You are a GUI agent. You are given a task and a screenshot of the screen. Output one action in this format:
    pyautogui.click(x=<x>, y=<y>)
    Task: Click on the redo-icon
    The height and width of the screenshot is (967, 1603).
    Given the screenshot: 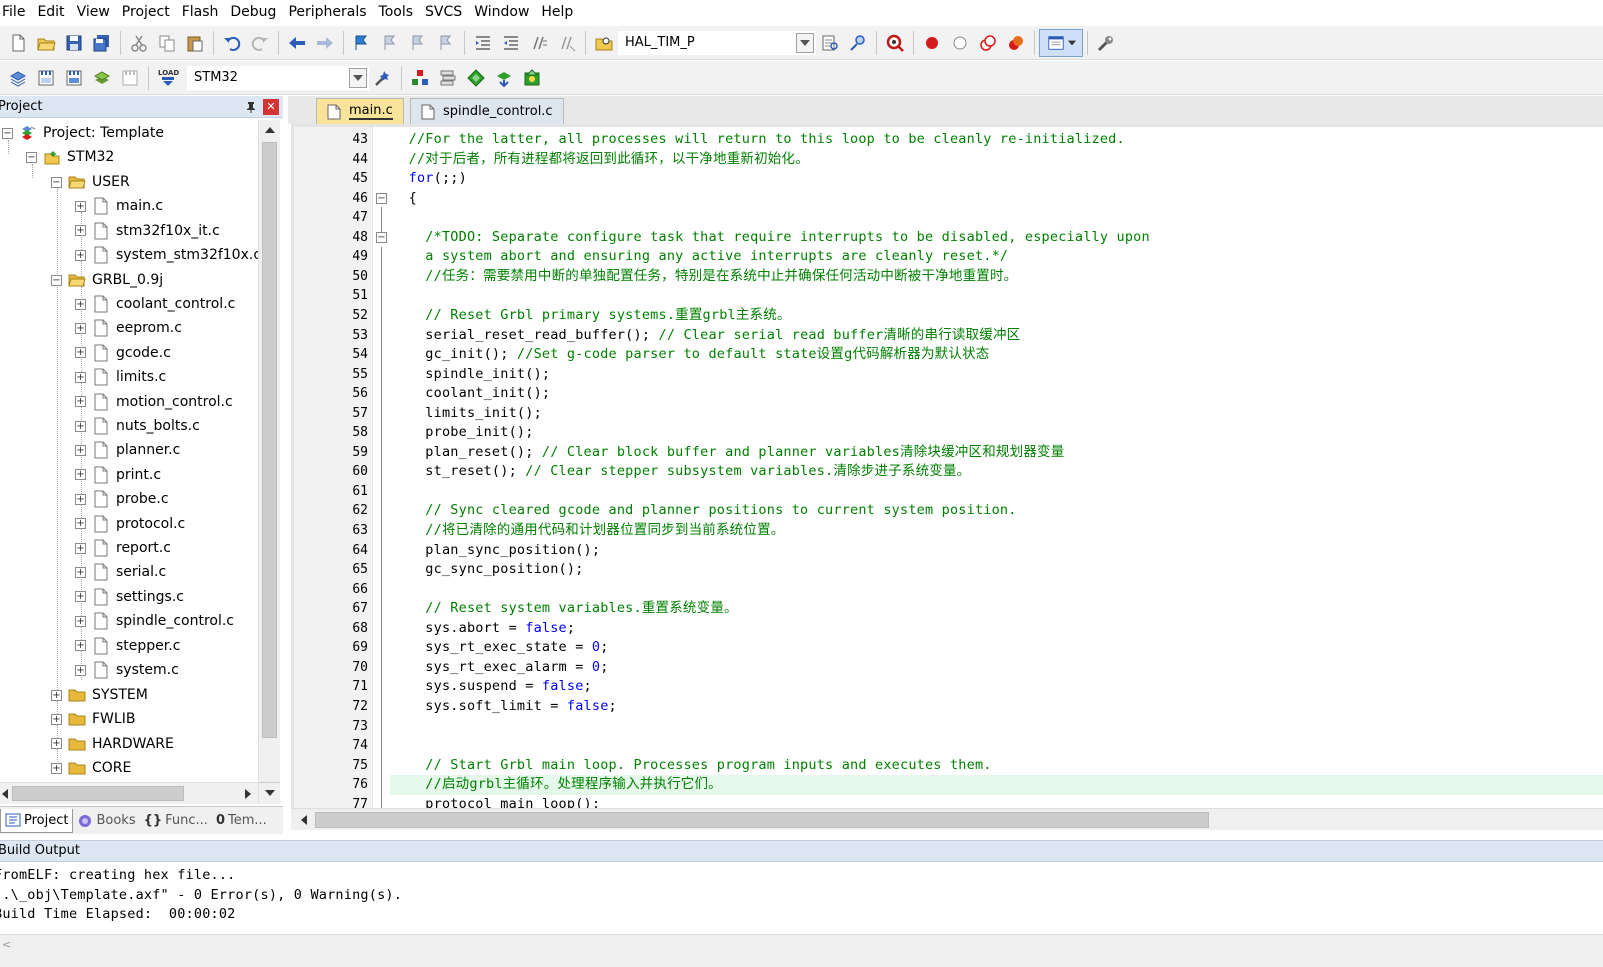 What is the action you would take?
    pyautogui.click(x=260, y=43)
    